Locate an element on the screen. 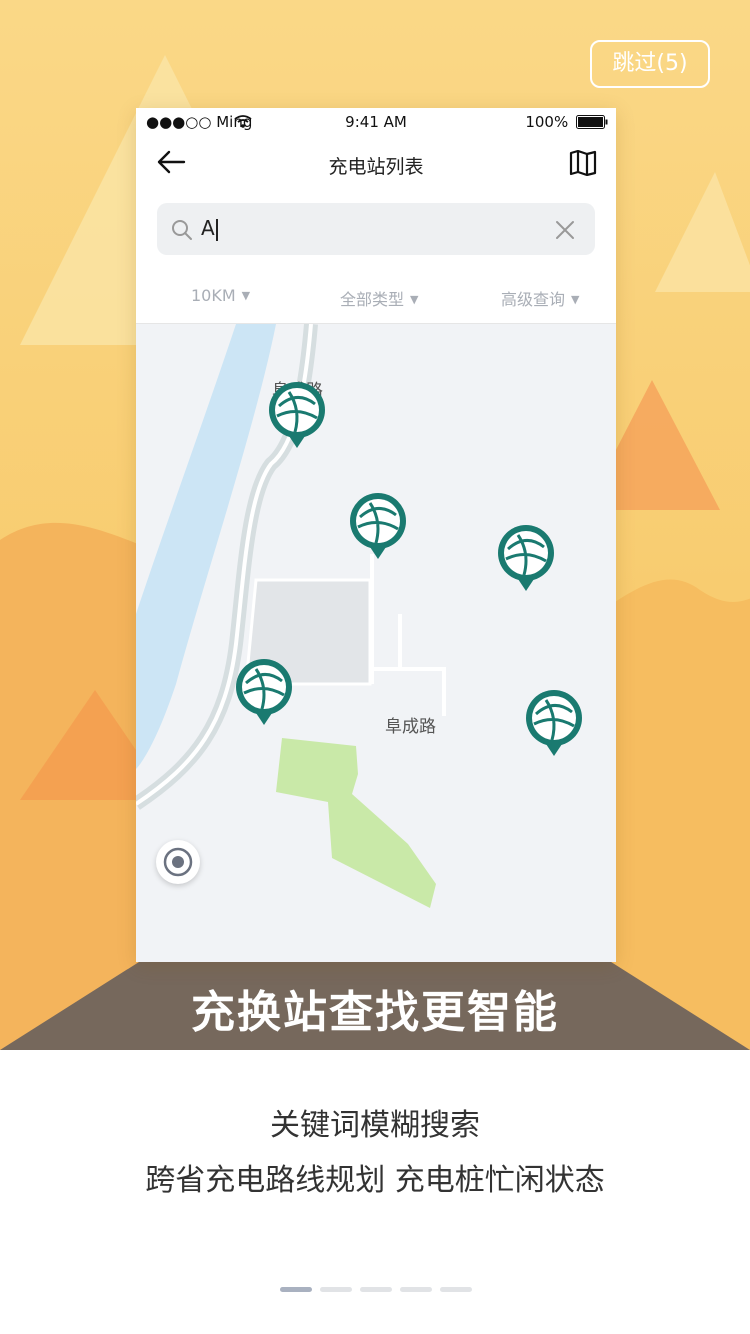  filter-type-label: 全部类型 is located at coordinates (372, 299).